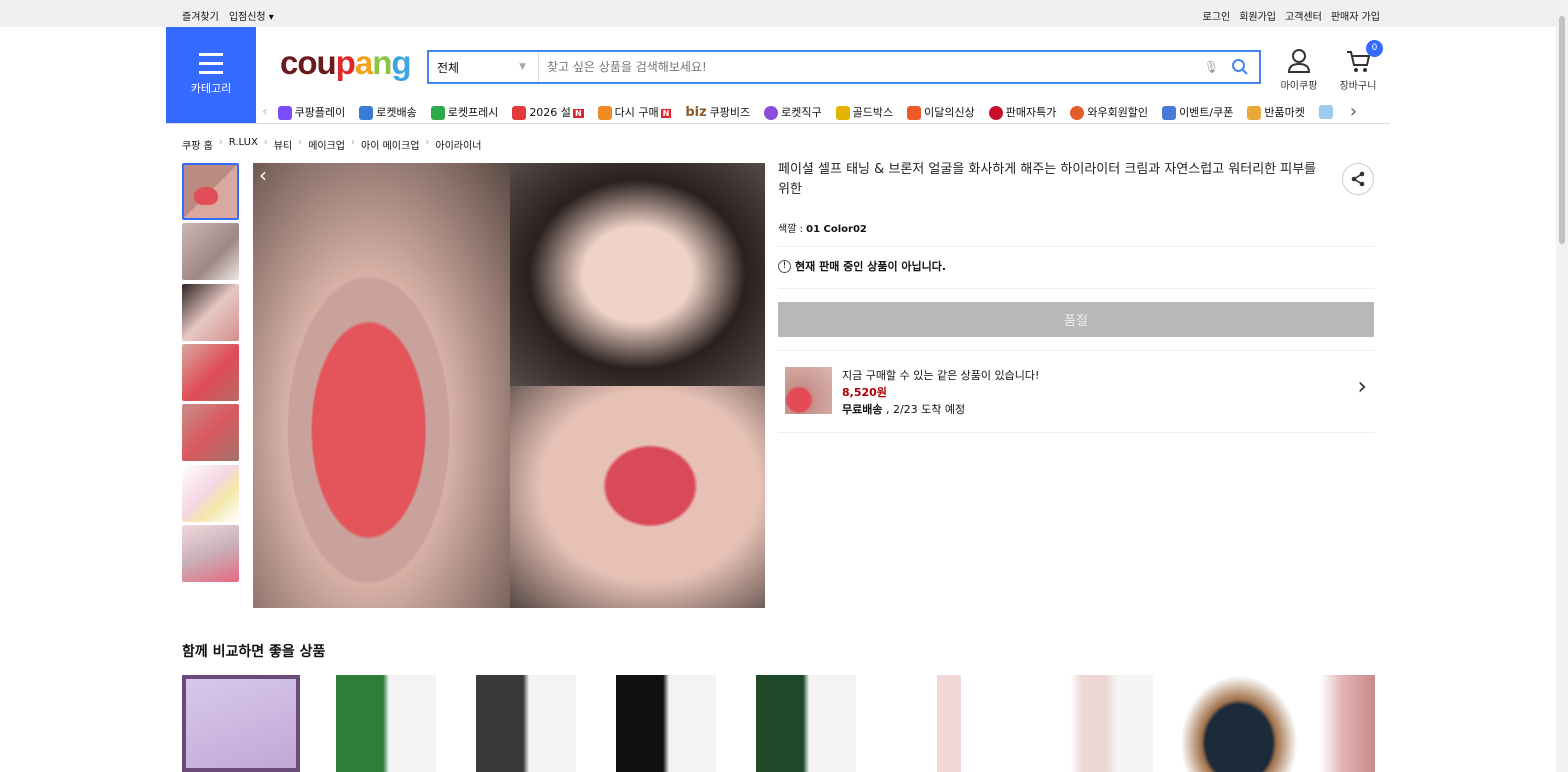 Image resolution: width=1568 pixels, height=772 pixels. What do you see at coordinates (283, 144) in the screenshot?
I see `breadcrumb-item: 뷰티` at bounding box center [283, 144].